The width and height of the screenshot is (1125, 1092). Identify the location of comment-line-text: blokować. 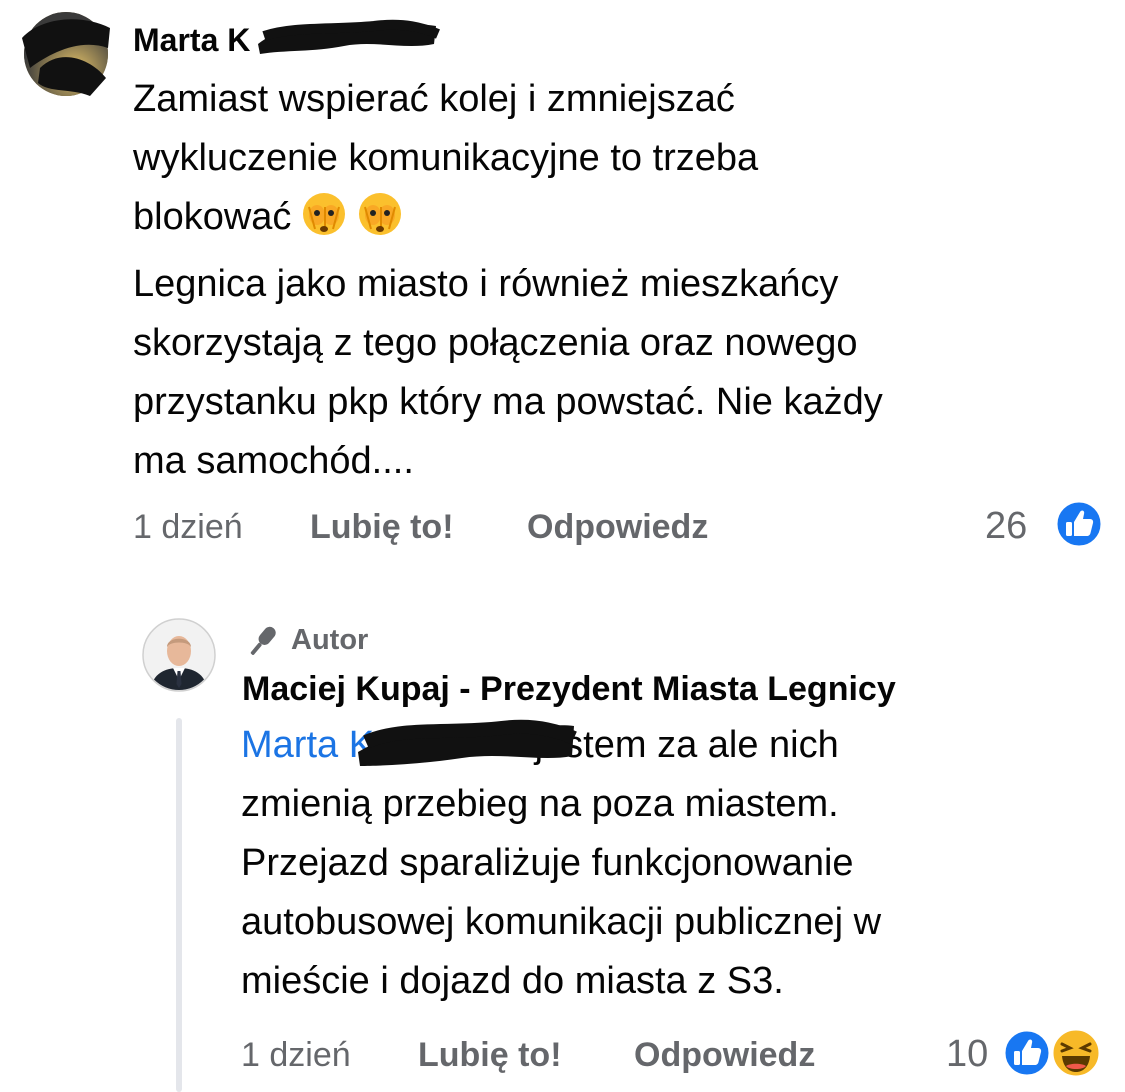
(212, 217).